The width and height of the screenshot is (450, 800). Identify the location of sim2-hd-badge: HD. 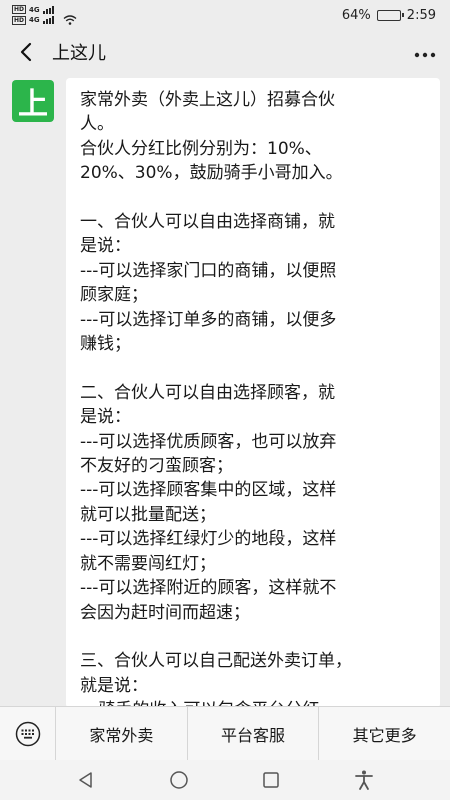
(19, 20).